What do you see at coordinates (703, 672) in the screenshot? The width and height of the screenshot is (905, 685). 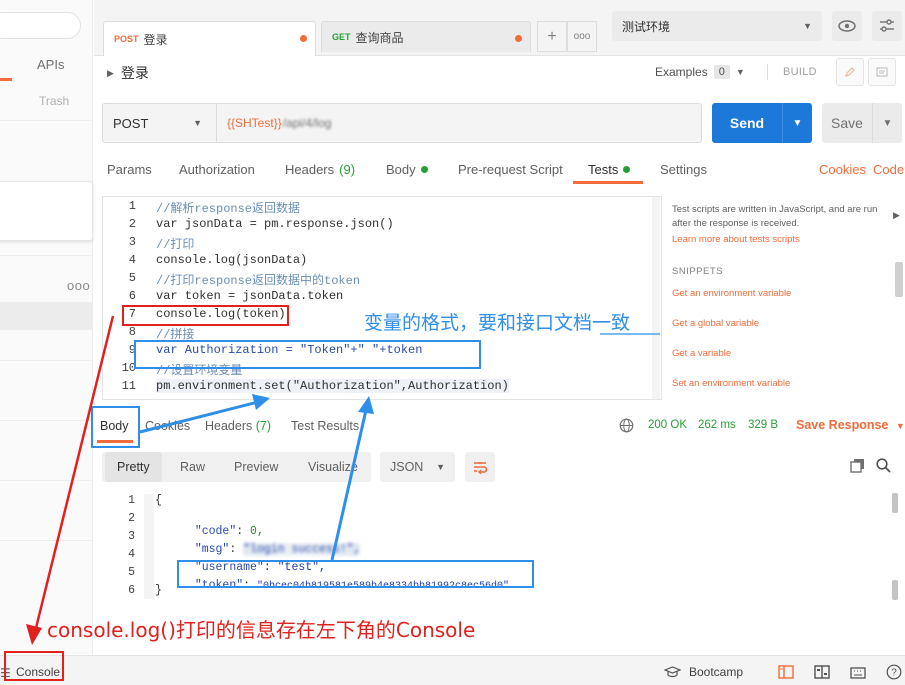 I see `bootcamp-button: Bootcamp` at bounding box center [703, 672].